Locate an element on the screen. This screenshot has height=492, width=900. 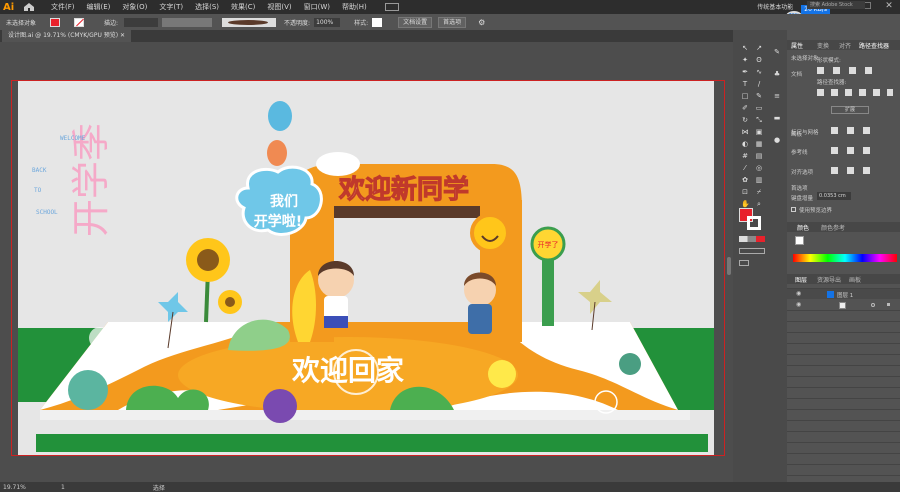
rectangle-tool-icon: □ is located at coordinates (745, 96).